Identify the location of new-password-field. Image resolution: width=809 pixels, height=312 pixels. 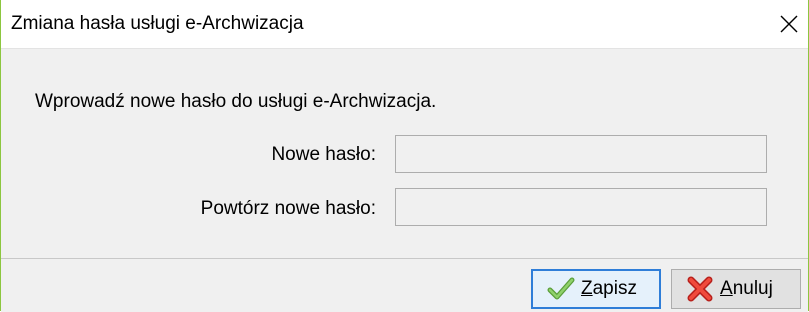
(581, 154).